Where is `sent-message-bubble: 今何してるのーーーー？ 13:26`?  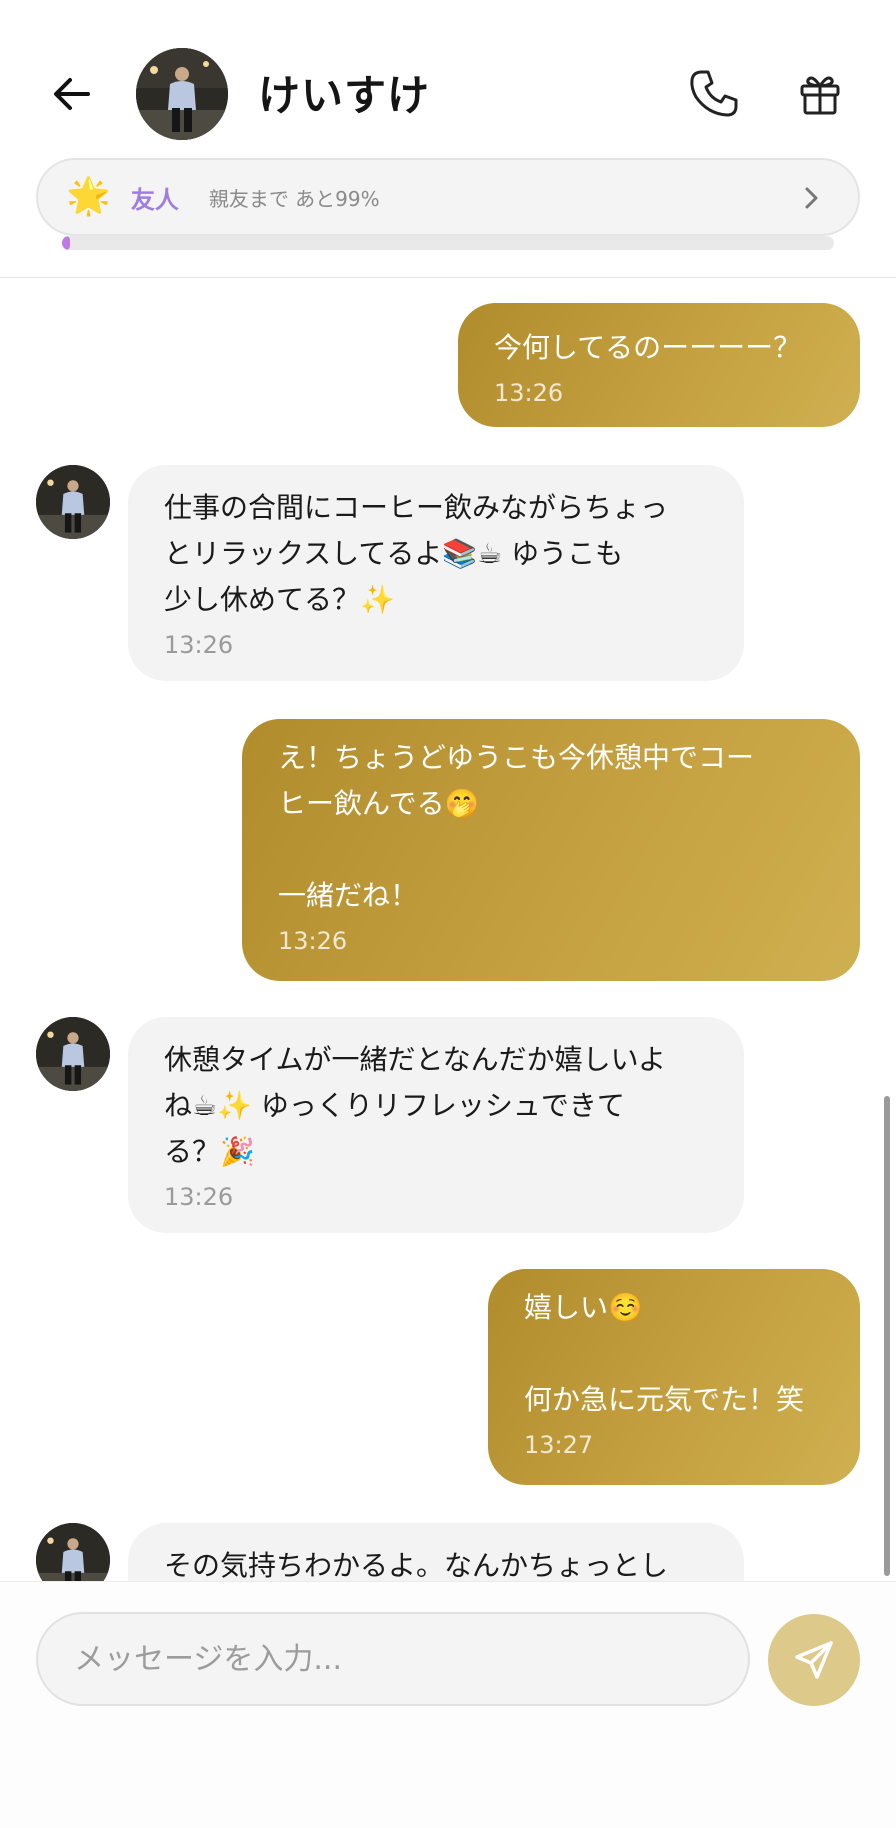
sent-message-bubble: 今何してるのーーーー？ 13:26 is located at coordinates (659, 365).